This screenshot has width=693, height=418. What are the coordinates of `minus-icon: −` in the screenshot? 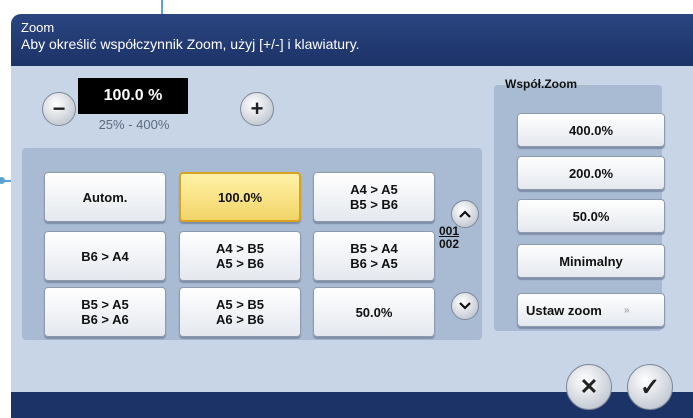 It's located at (59, 108).